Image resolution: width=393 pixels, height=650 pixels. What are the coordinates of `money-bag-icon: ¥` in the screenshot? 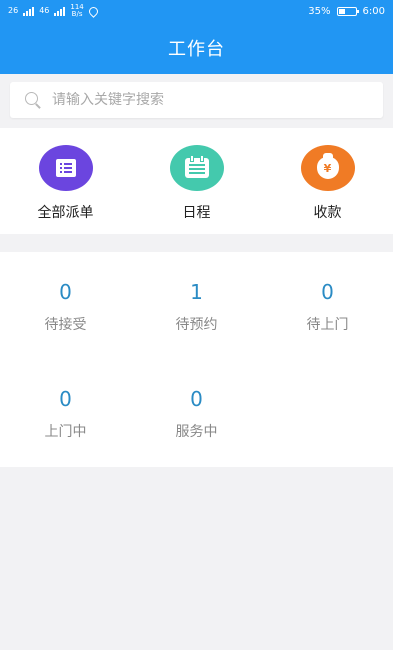 It's located at (327, 166).